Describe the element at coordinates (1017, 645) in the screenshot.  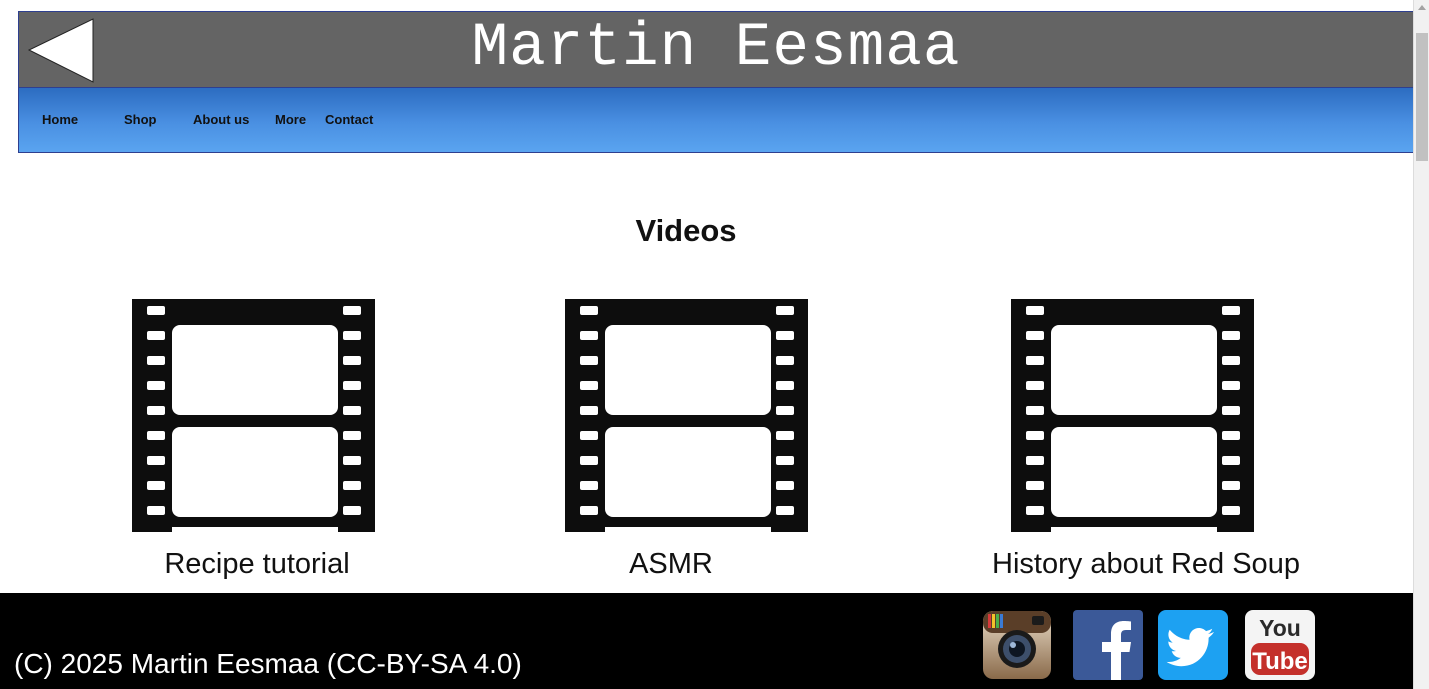
I see `instagram-icon` at that location.